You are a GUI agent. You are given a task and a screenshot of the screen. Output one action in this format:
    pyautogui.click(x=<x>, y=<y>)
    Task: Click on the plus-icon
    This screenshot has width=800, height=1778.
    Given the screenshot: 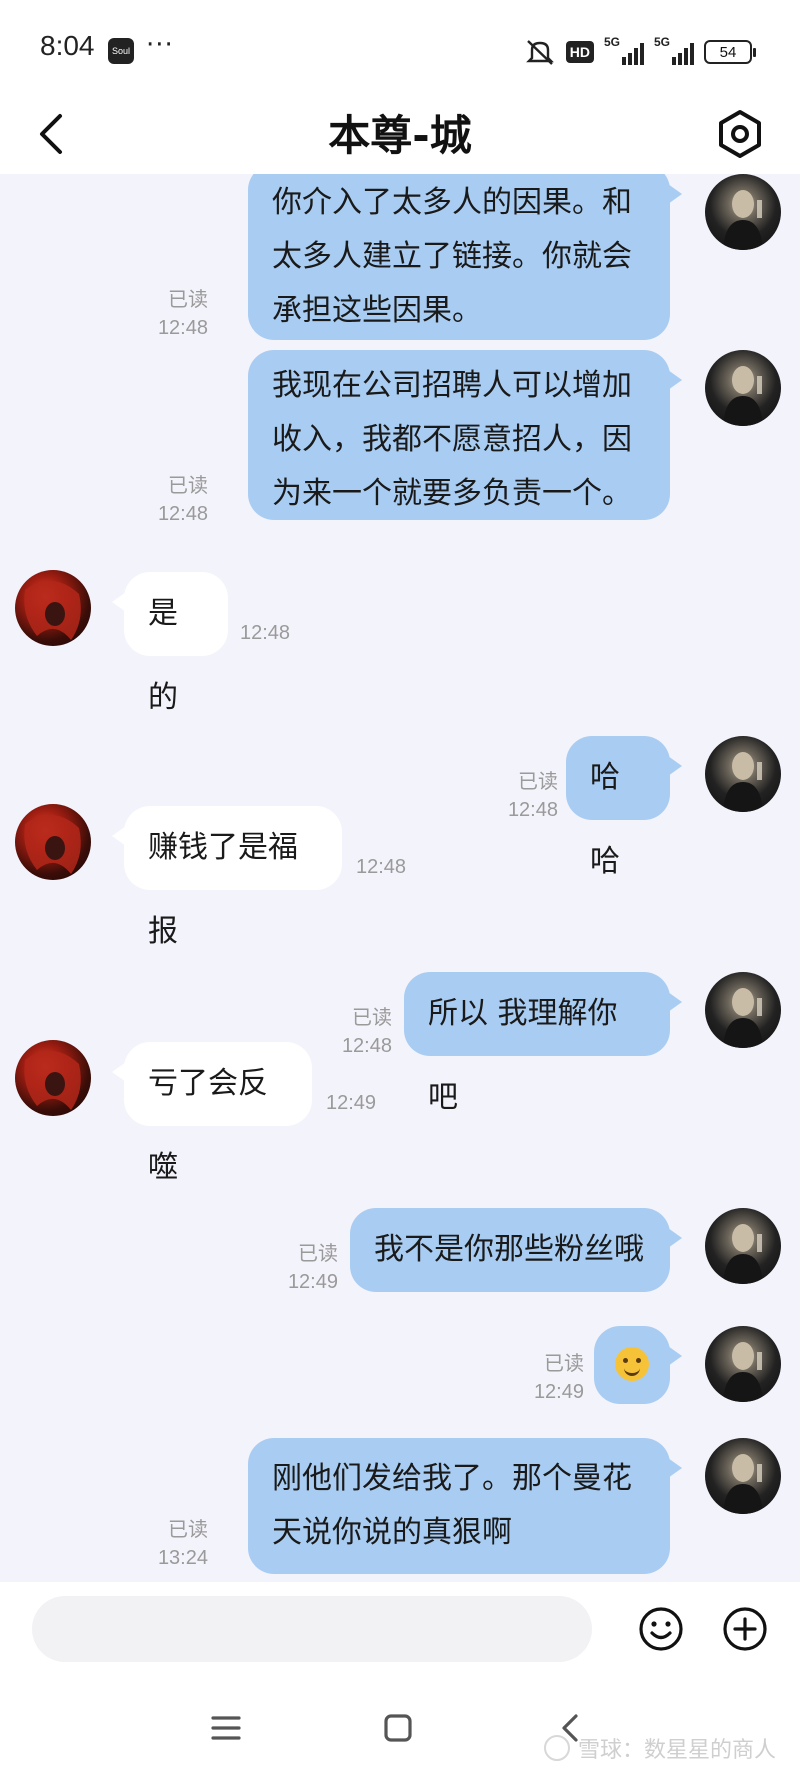 What is the action you would take?
    pyautogui.click(x=745, y=1629)
    